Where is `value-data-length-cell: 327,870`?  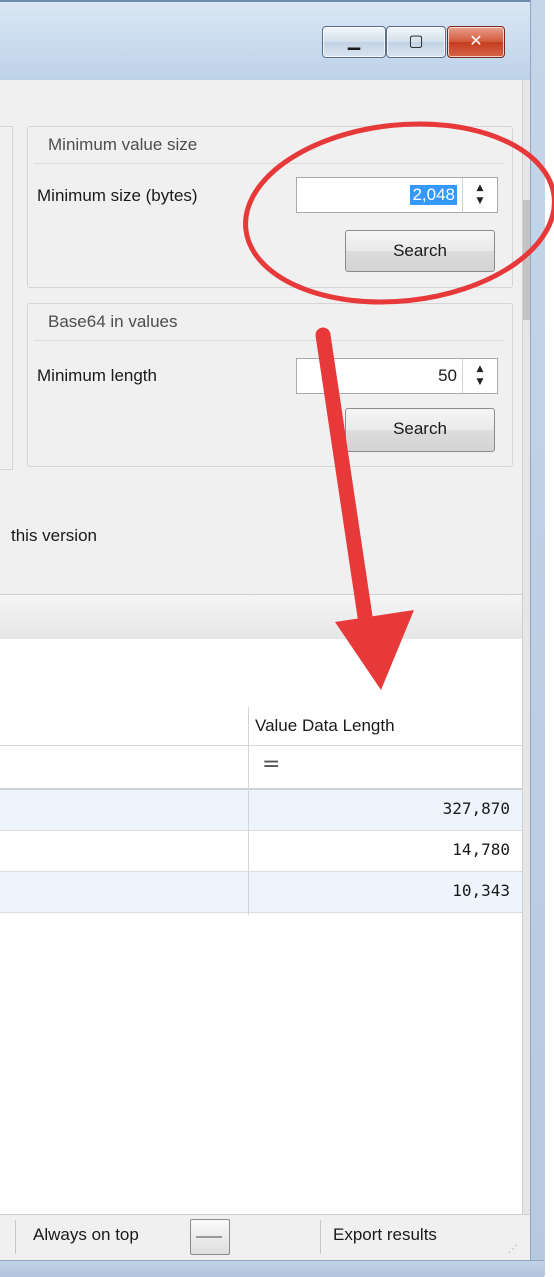
value-data-length-cell: 327,870 is located at coordinates (476, 808).